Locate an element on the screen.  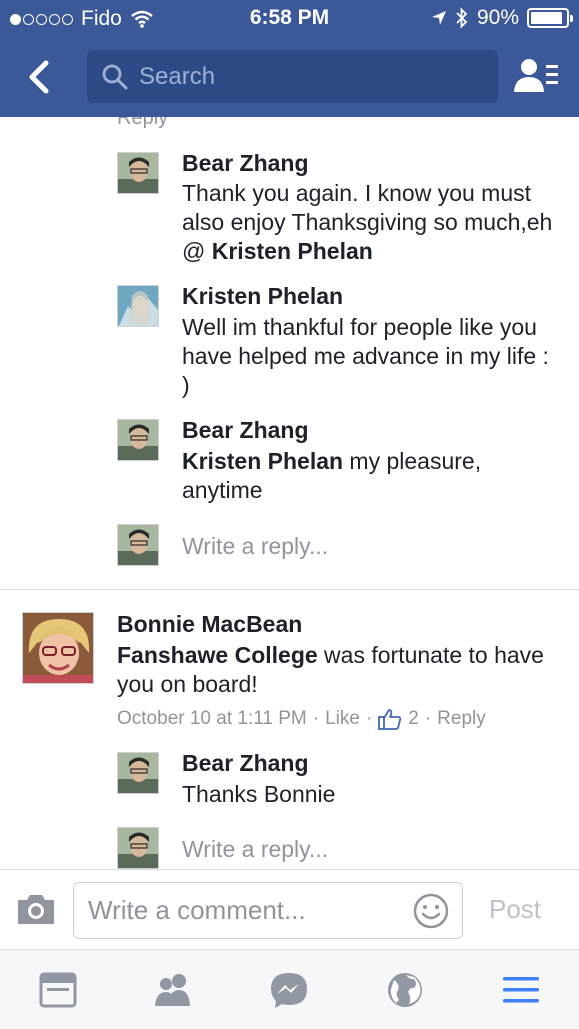
battery-percent: 90% is located at coordinates (497, 17).